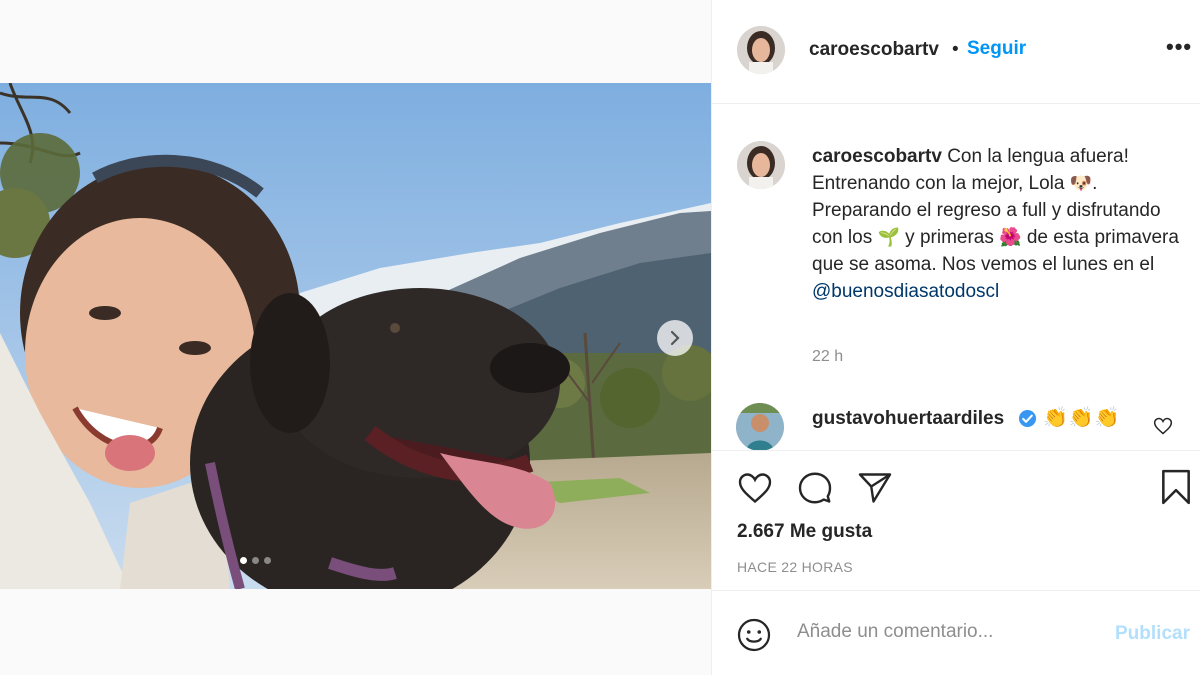  I want to click on commenter-username: gustavohuertaardiles, so click(908, 419).